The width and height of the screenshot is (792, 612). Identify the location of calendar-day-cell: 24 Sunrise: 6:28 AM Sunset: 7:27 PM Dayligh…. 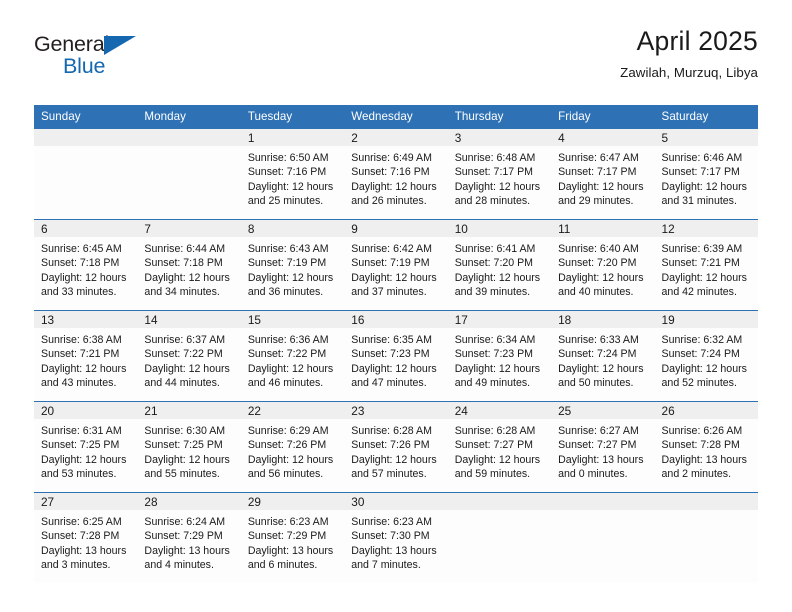
(499, 447).